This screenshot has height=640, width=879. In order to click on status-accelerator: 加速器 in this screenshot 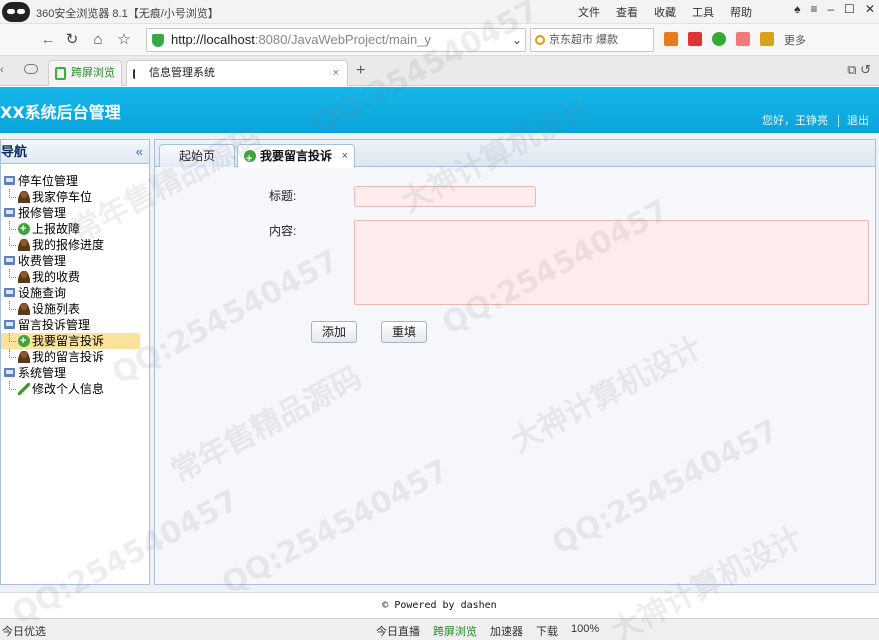, I will do `click(506, 631)`.